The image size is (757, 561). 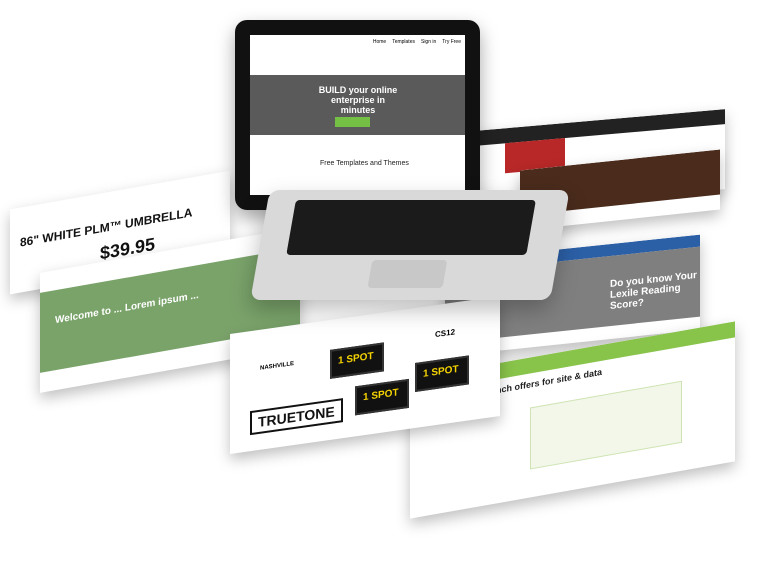 What do you see at coordinates (445, 333) in the screenshot?
I see `cs12-label: CS12` at bounding box center [445, 333].